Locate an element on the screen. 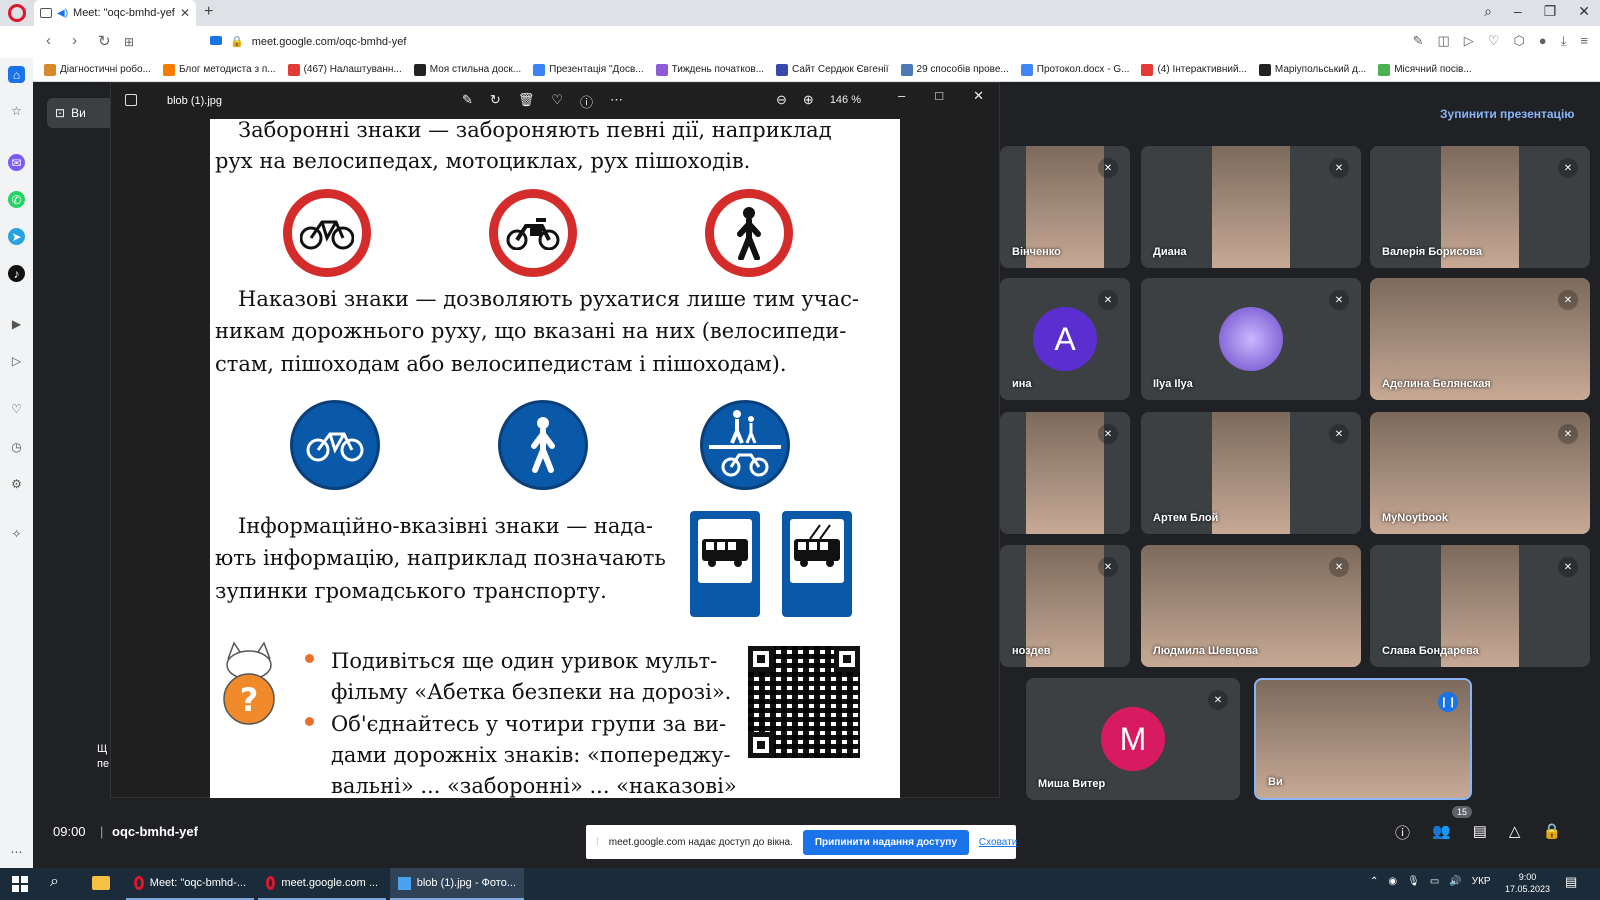 This screenshot has height=900, width=1600. people-icon: 👥 is located at coordinates (1441, 832).